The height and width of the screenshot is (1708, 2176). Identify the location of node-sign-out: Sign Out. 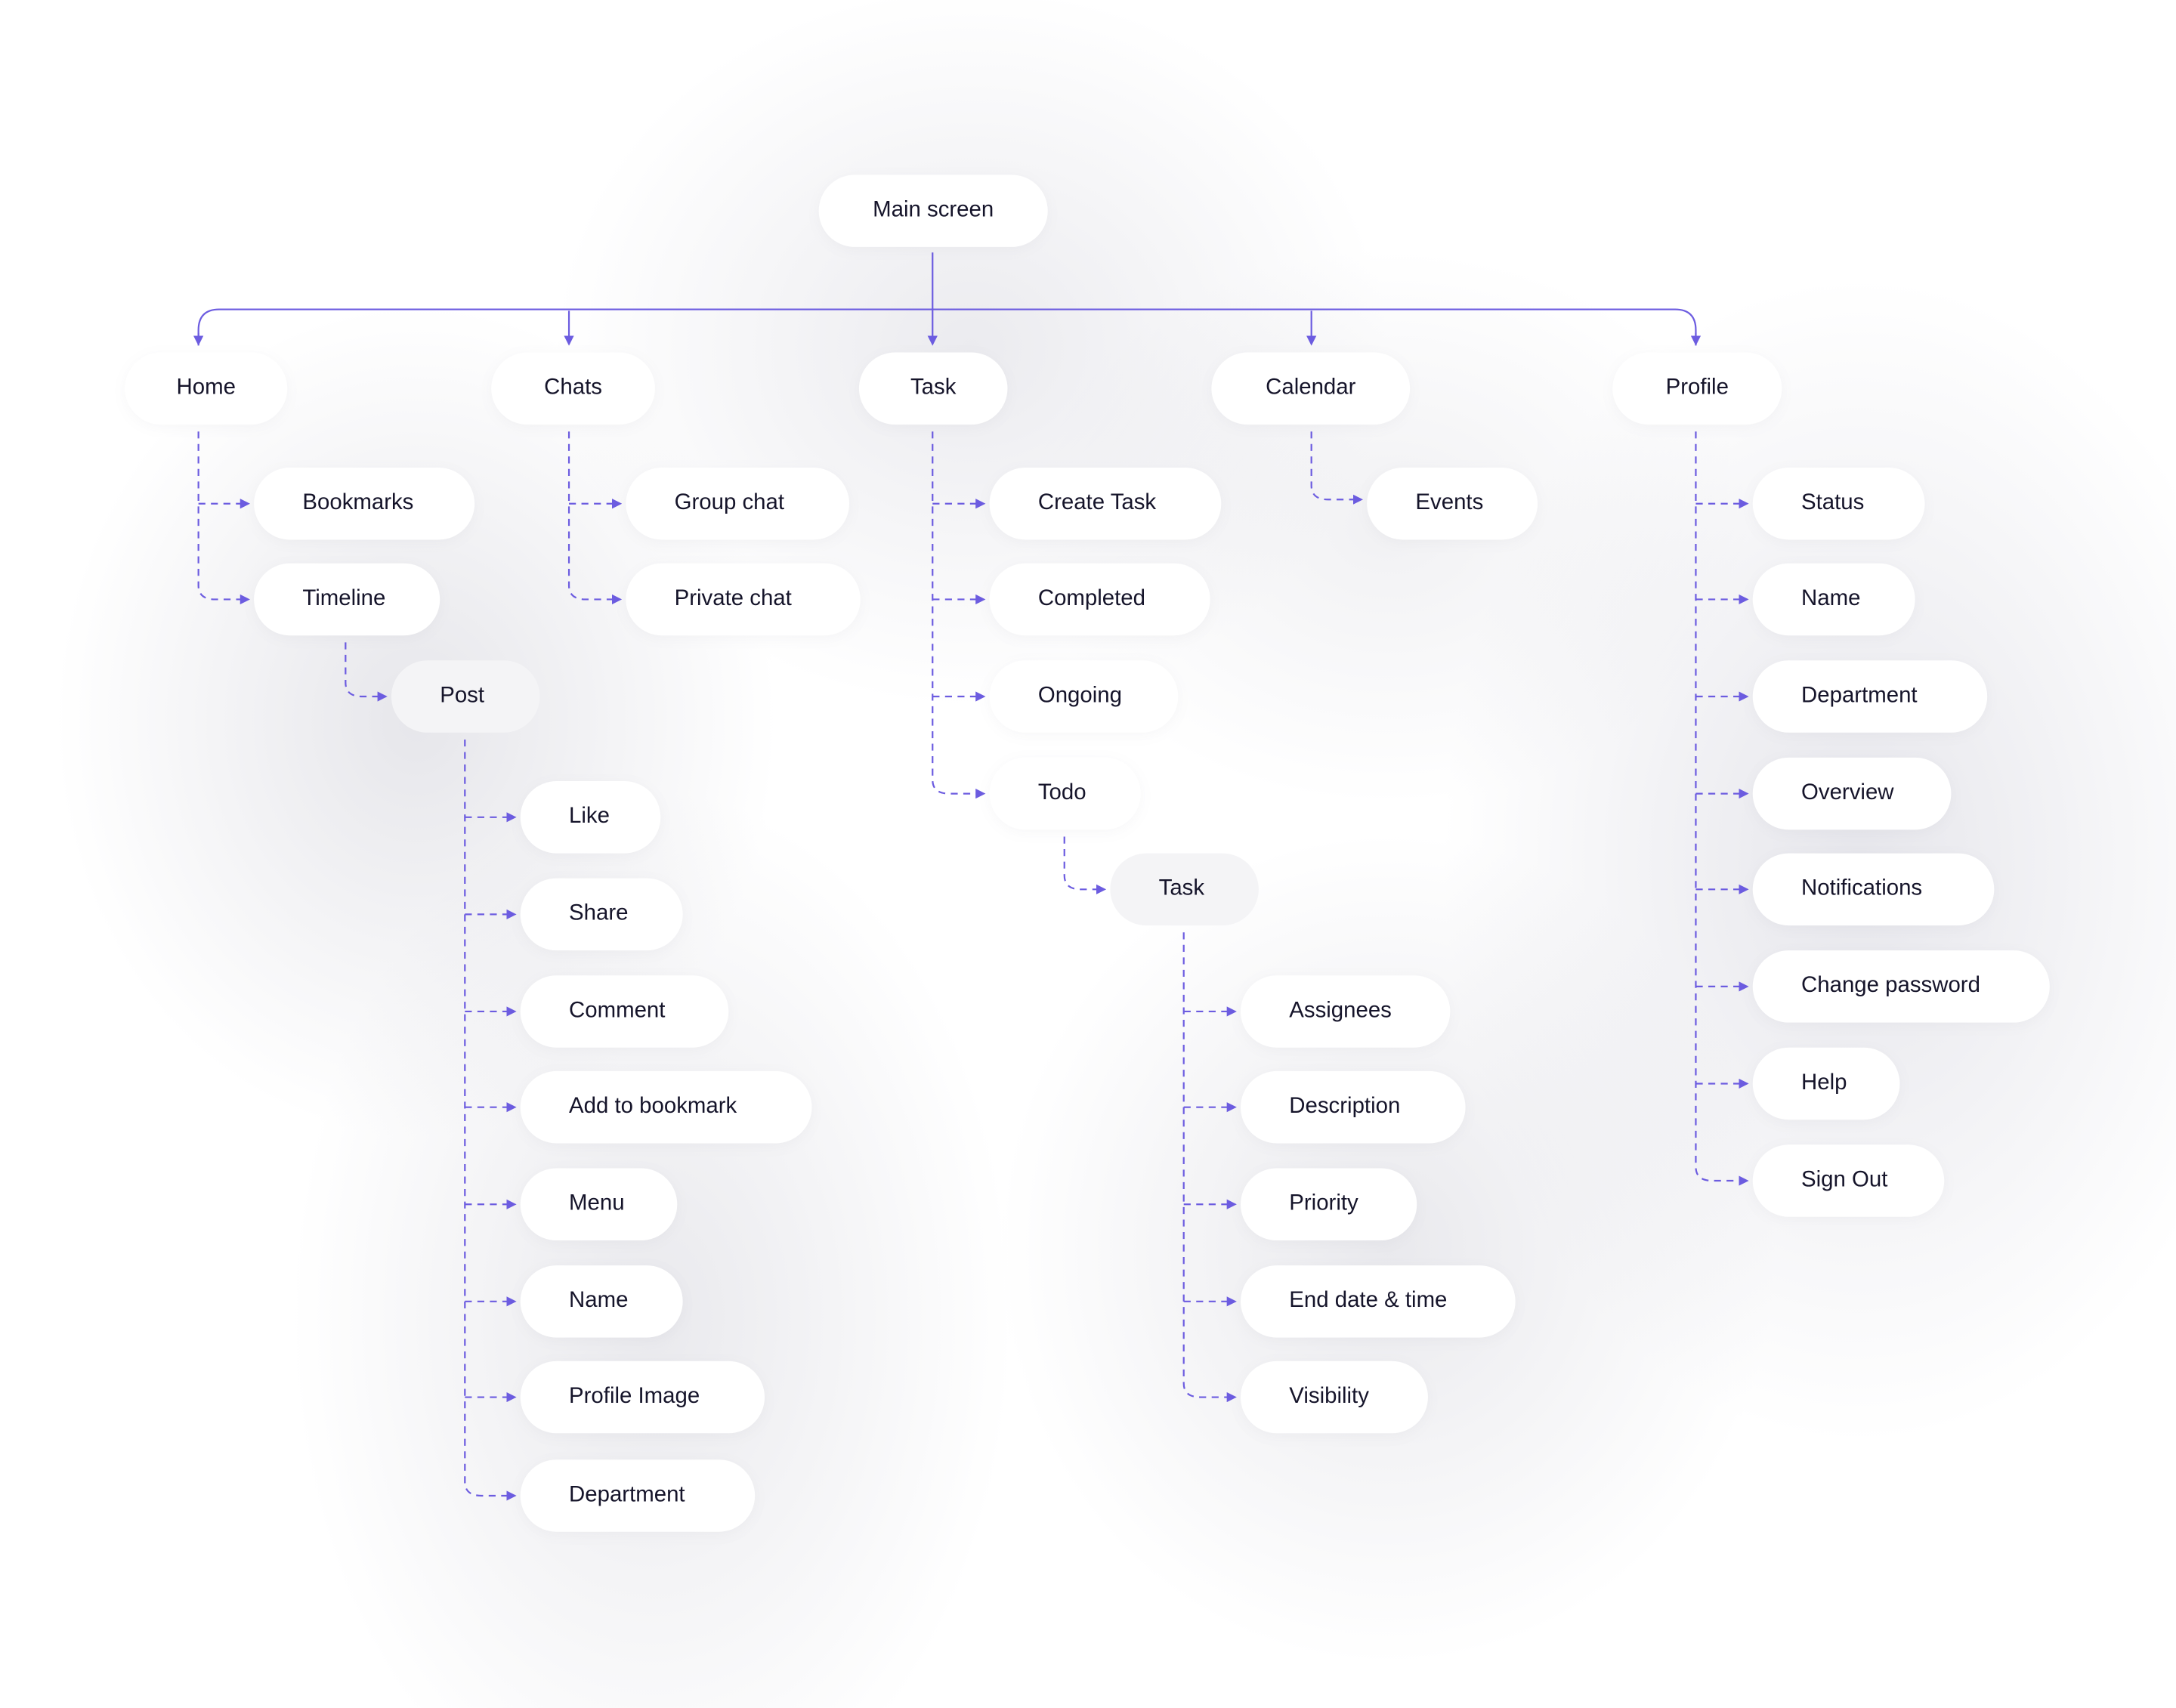
(1848, 1180).